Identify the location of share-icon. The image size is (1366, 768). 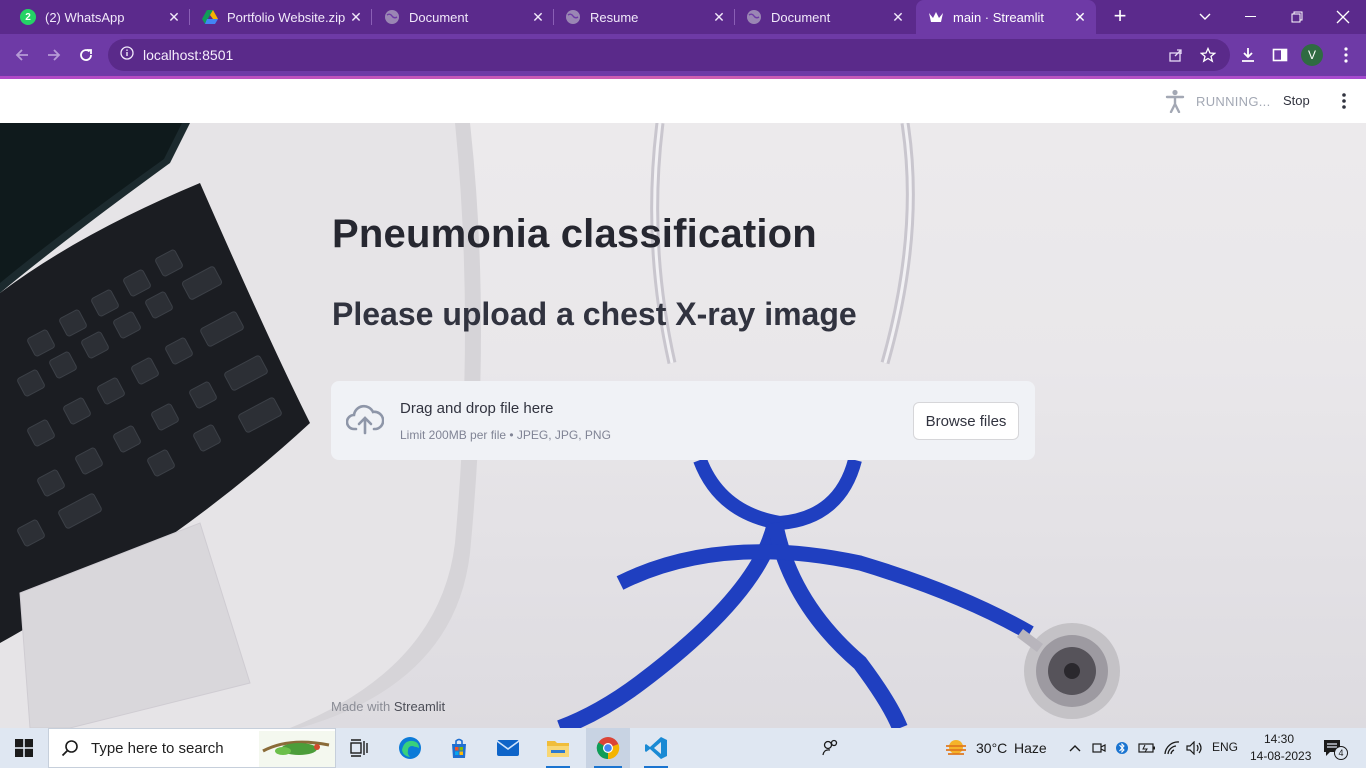
(1176, 55).